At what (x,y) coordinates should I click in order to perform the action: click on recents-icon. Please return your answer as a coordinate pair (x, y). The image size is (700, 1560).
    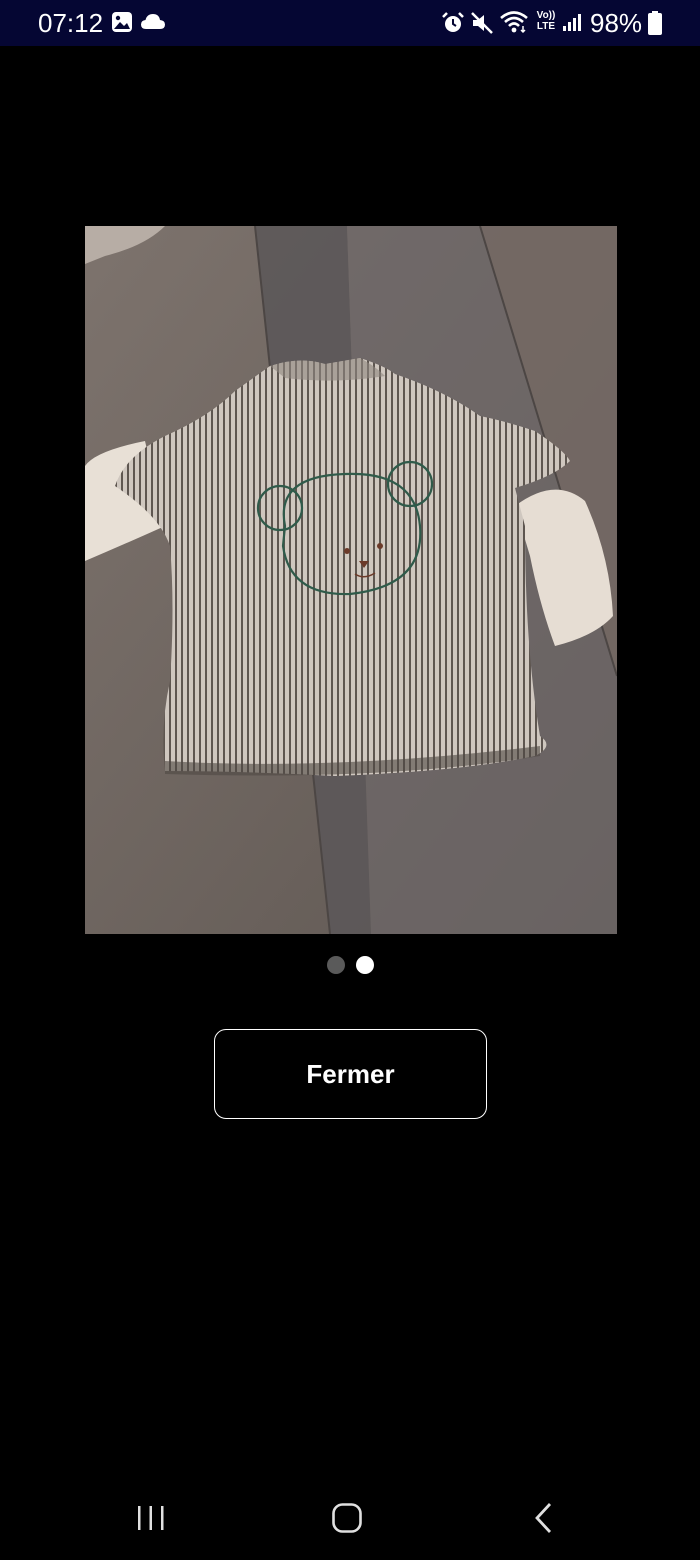
    Looking at the image, I should click on (151, 1518).